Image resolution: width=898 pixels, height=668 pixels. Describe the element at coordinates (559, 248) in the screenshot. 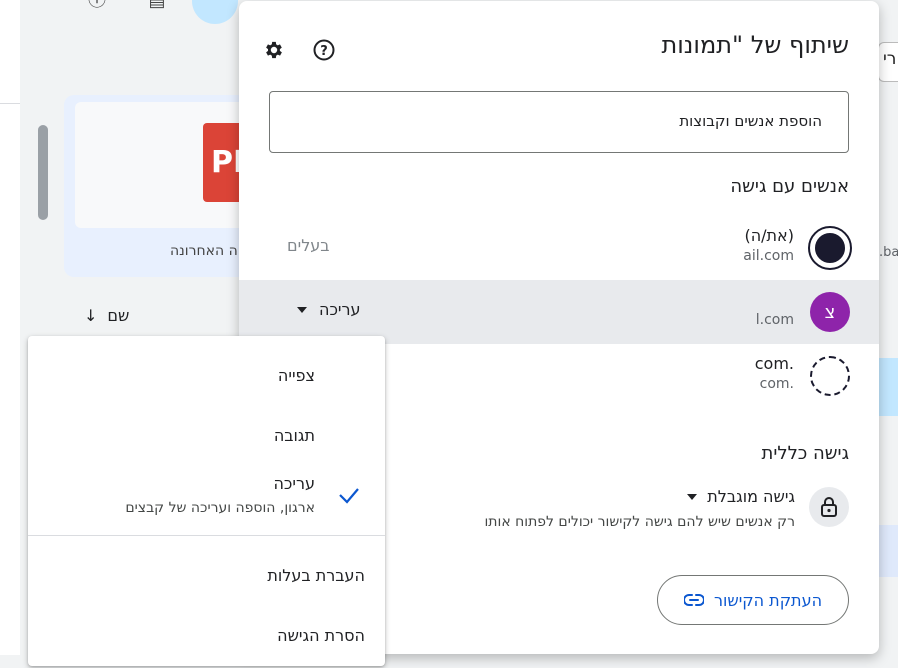

I see `person-row-owner: (את/ה) ail.com בעלים` at that location.